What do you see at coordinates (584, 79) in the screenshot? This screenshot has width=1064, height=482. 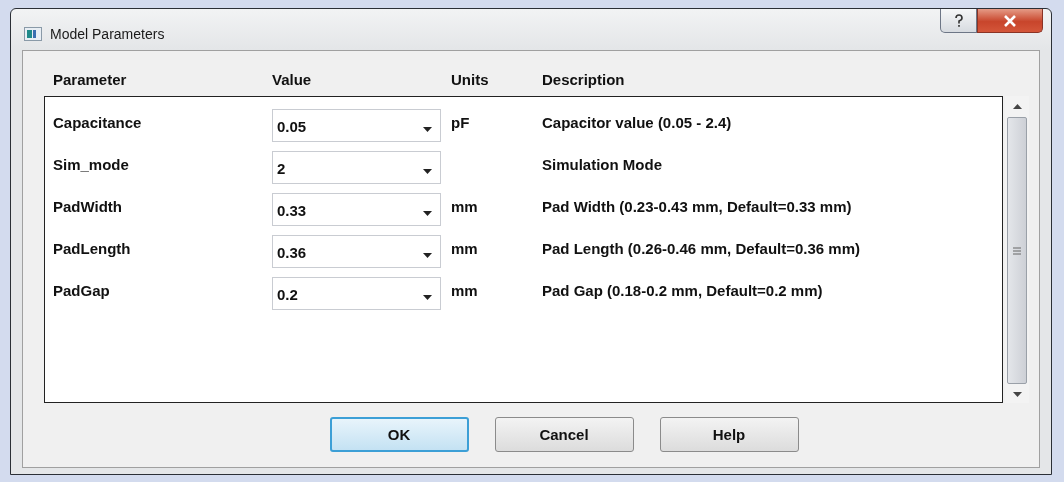 I see `column-header: Description` at bounding box center [584, 79].